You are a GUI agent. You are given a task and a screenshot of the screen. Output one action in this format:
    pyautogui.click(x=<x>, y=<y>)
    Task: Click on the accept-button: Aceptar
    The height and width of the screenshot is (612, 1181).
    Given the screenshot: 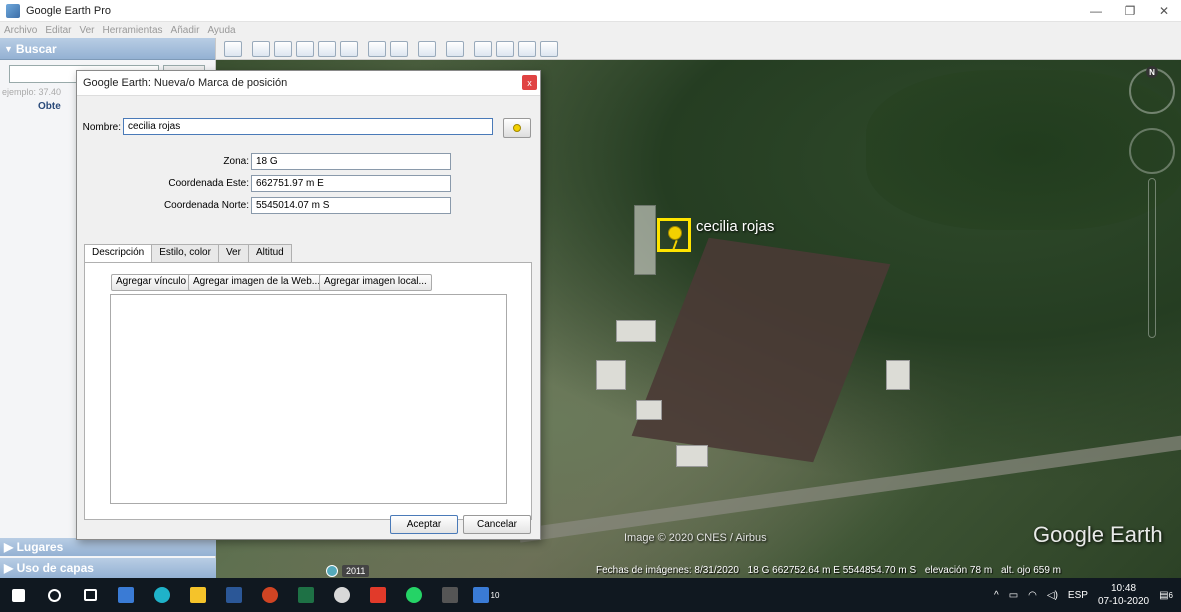 What is the action you would take?
    pyautogui.click(x=424, y=524)
    